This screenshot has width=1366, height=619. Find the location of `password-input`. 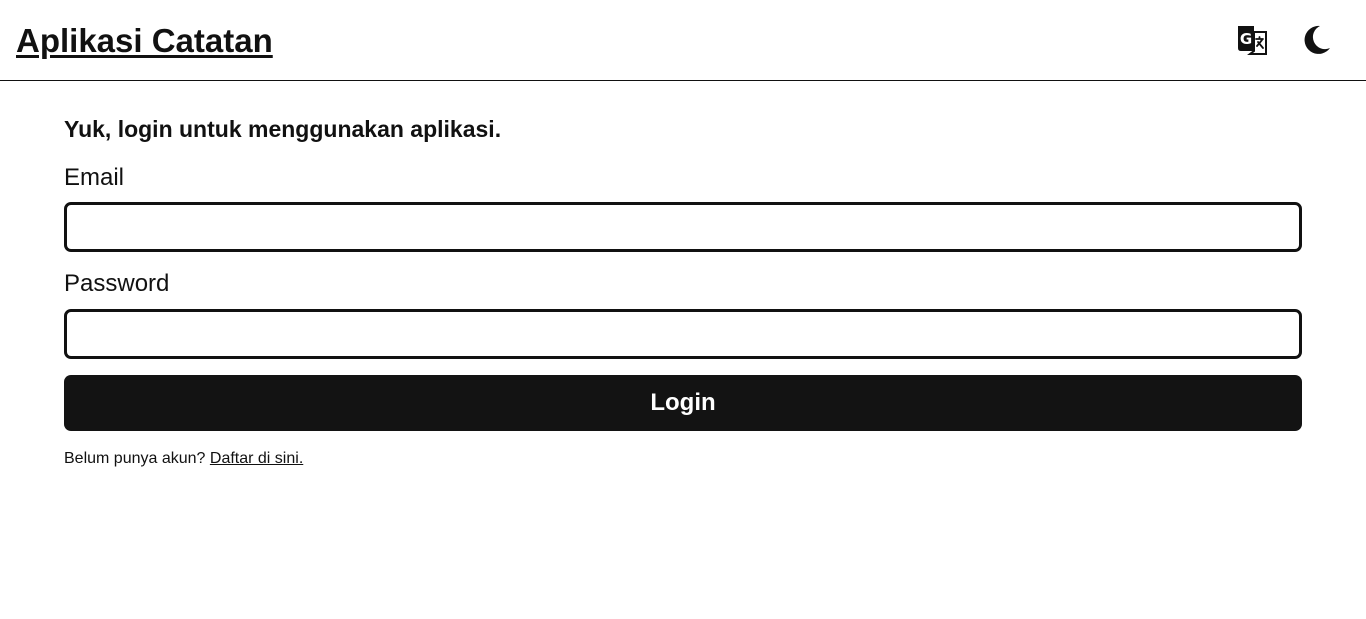

password-input is located at coordinates (683, 334).